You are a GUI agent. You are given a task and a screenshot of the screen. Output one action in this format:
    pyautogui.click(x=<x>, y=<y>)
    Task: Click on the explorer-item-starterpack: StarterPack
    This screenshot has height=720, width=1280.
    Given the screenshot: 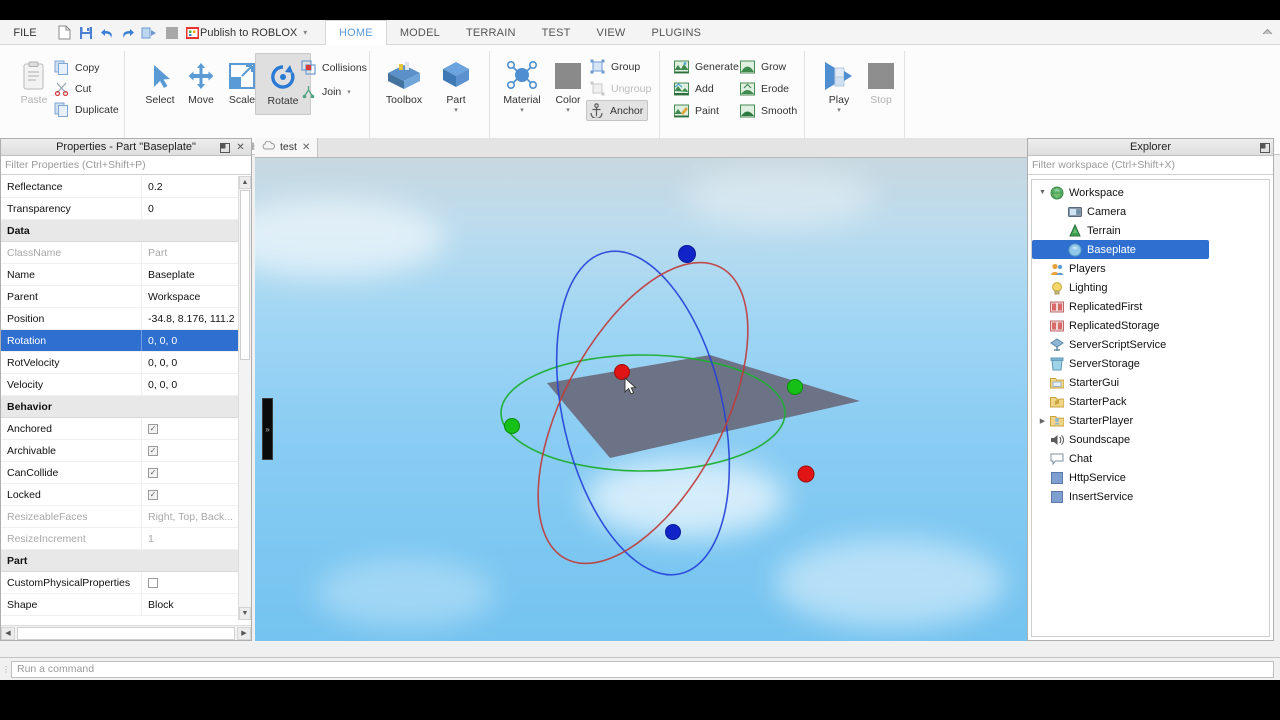 What is the action you would take?
    pyautogui.click(x=1150, y=401)
    